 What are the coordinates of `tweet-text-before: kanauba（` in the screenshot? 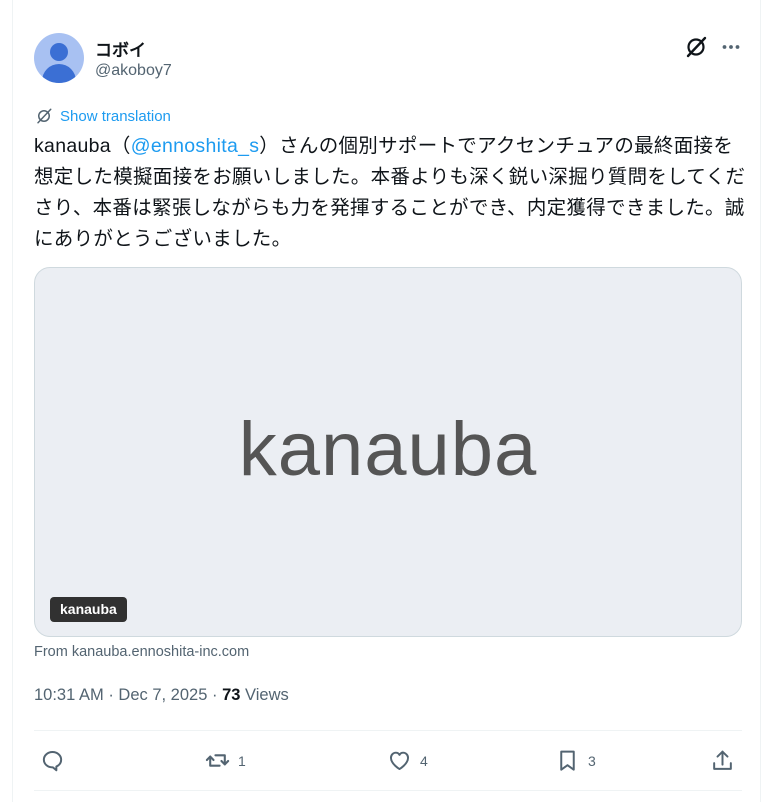 It's located at (82, 146).